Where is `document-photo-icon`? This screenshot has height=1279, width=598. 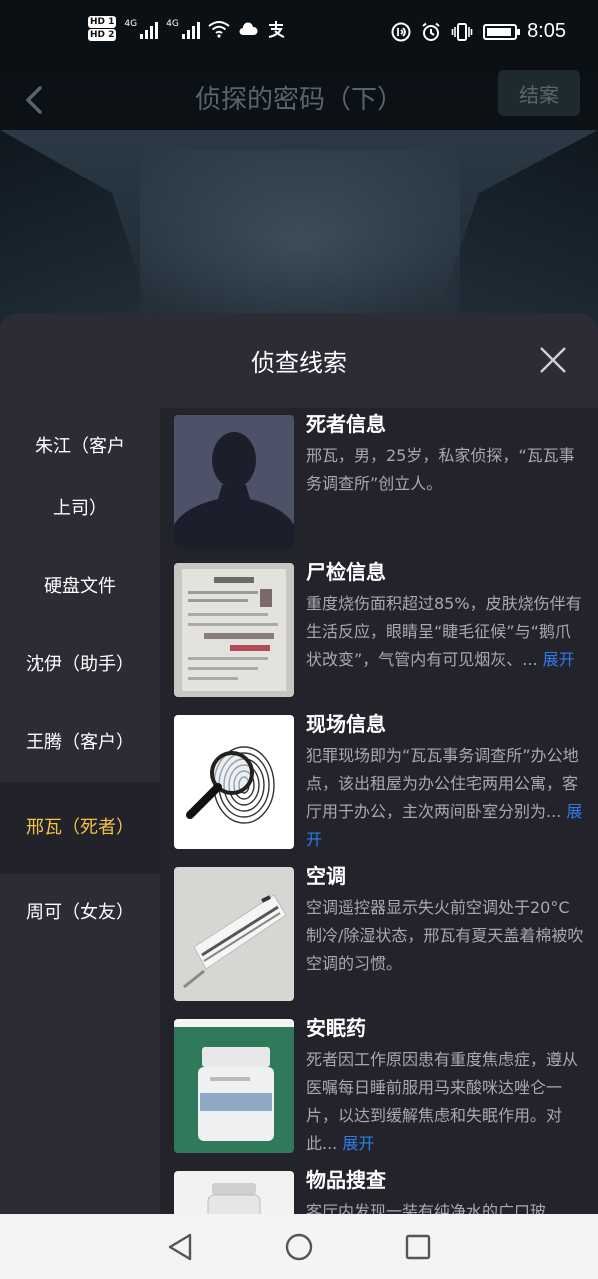
document-photo-icon is located at coordinates (234, 630).